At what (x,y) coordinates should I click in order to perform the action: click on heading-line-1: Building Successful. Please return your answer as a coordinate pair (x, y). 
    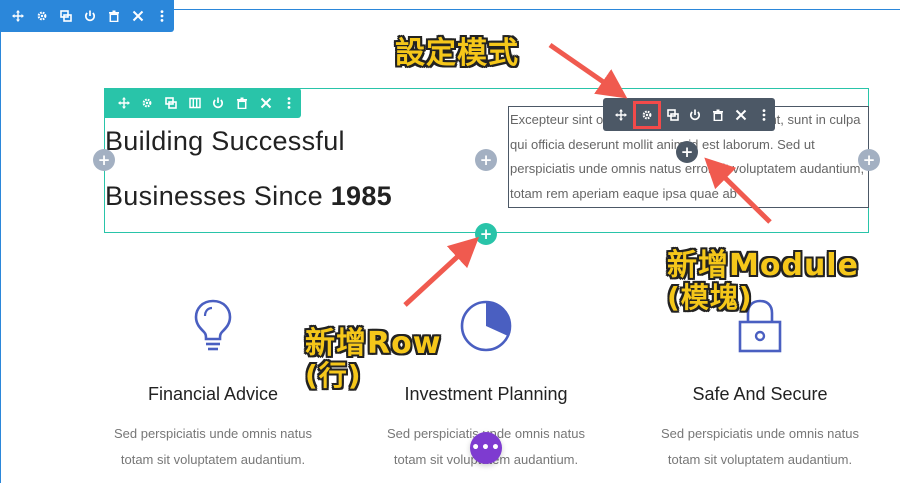
    Looking at the image, I should click on (225, 141).